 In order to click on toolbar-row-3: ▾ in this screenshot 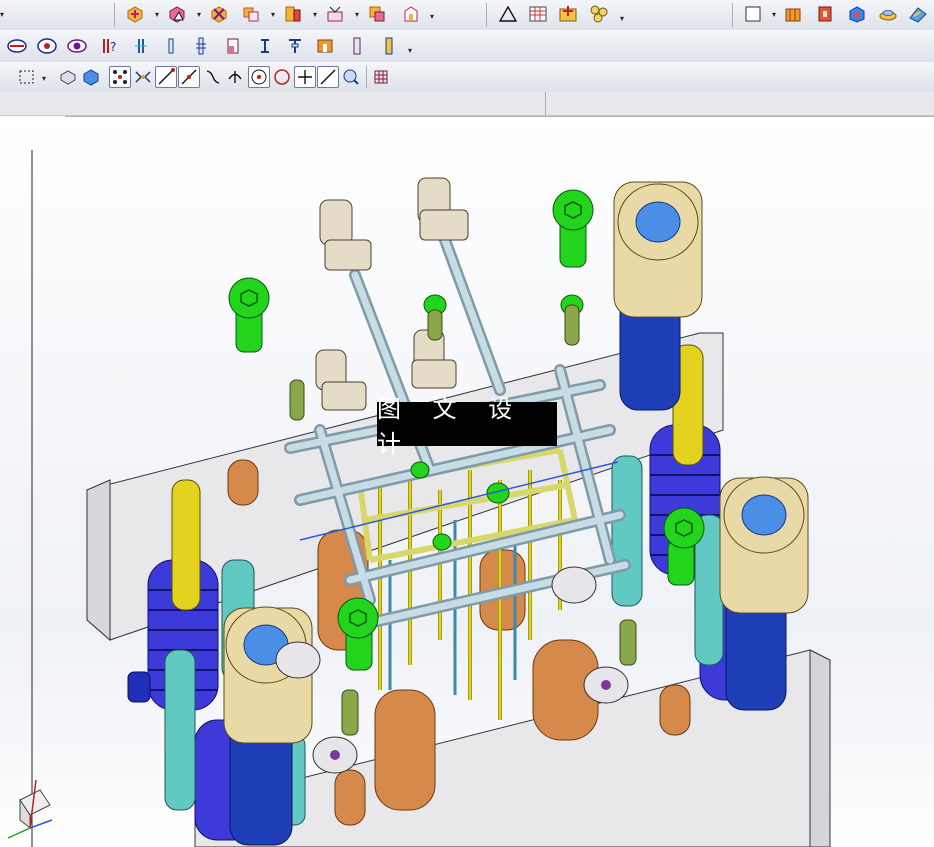, I will do `click(467, 77)`.